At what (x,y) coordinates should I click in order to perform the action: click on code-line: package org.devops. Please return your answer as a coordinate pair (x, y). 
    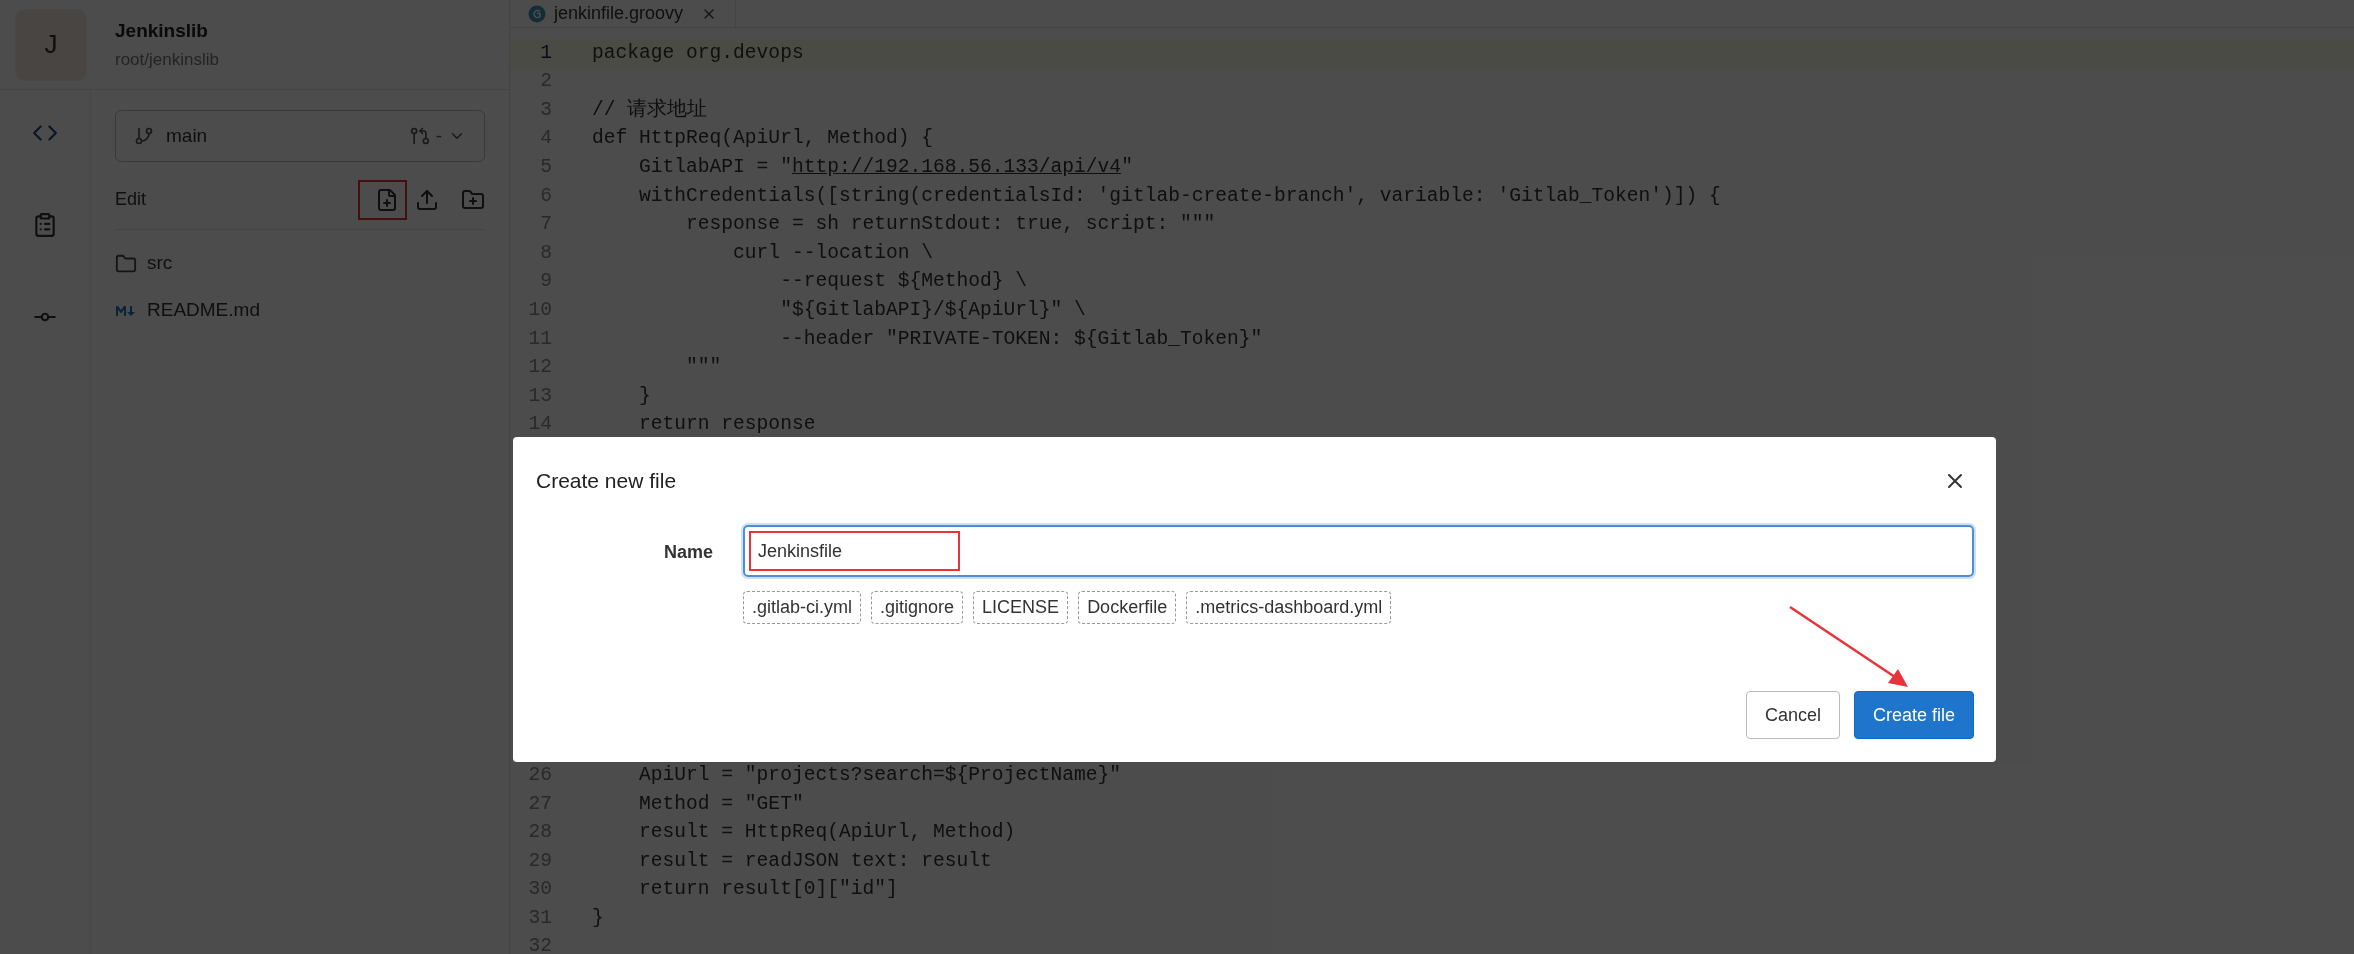
    Looking at the image, I should click on (698, 53).